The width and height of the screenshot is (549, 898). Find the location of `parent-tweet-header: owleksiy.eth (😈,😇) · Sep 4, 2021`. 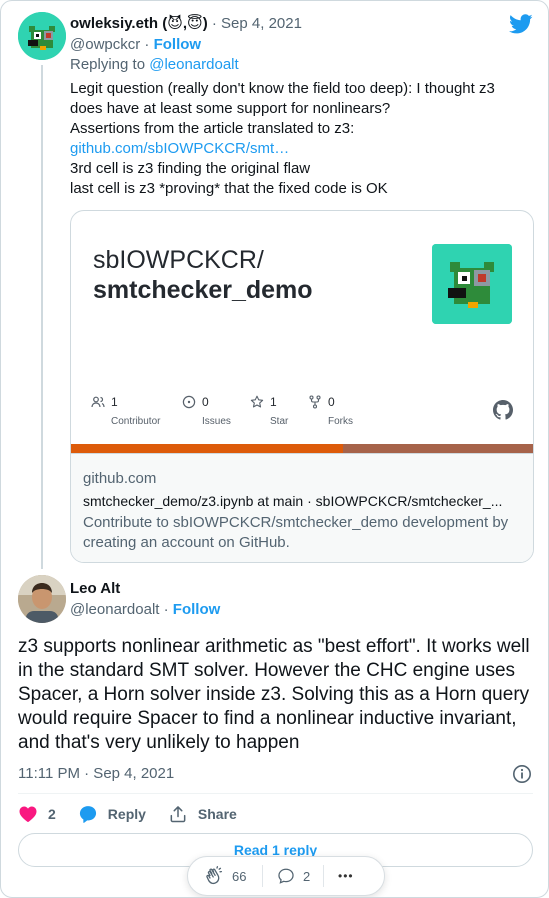

parent-tweet-header: owleksiy.eth (😈,😇) · Sep 4, 2021 is located at coordinates (186, 24).